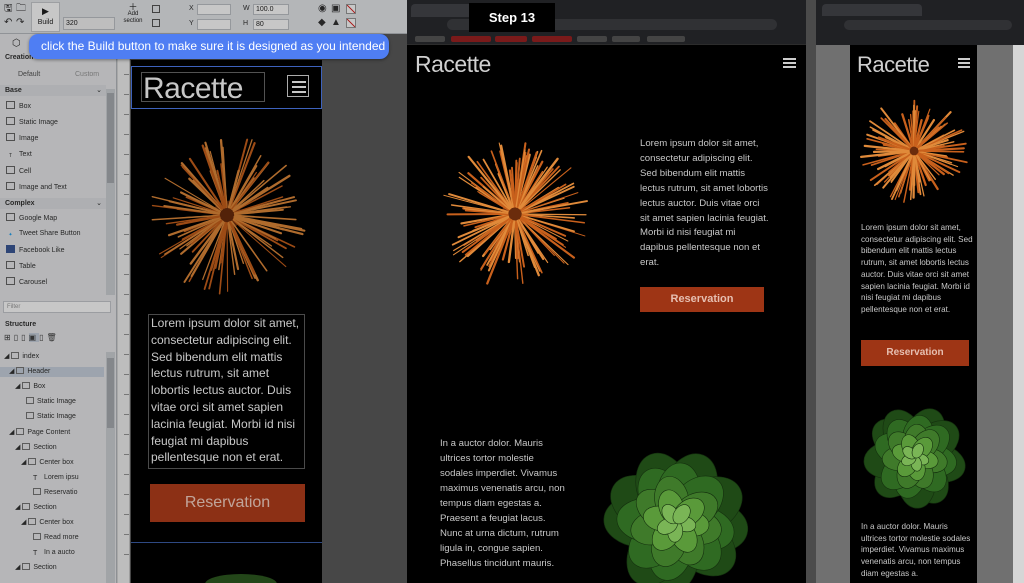 Image resolution: width=1024 pixels, height=583 pixels. I want to click on paint-icon: ◆, so click(322, 23).